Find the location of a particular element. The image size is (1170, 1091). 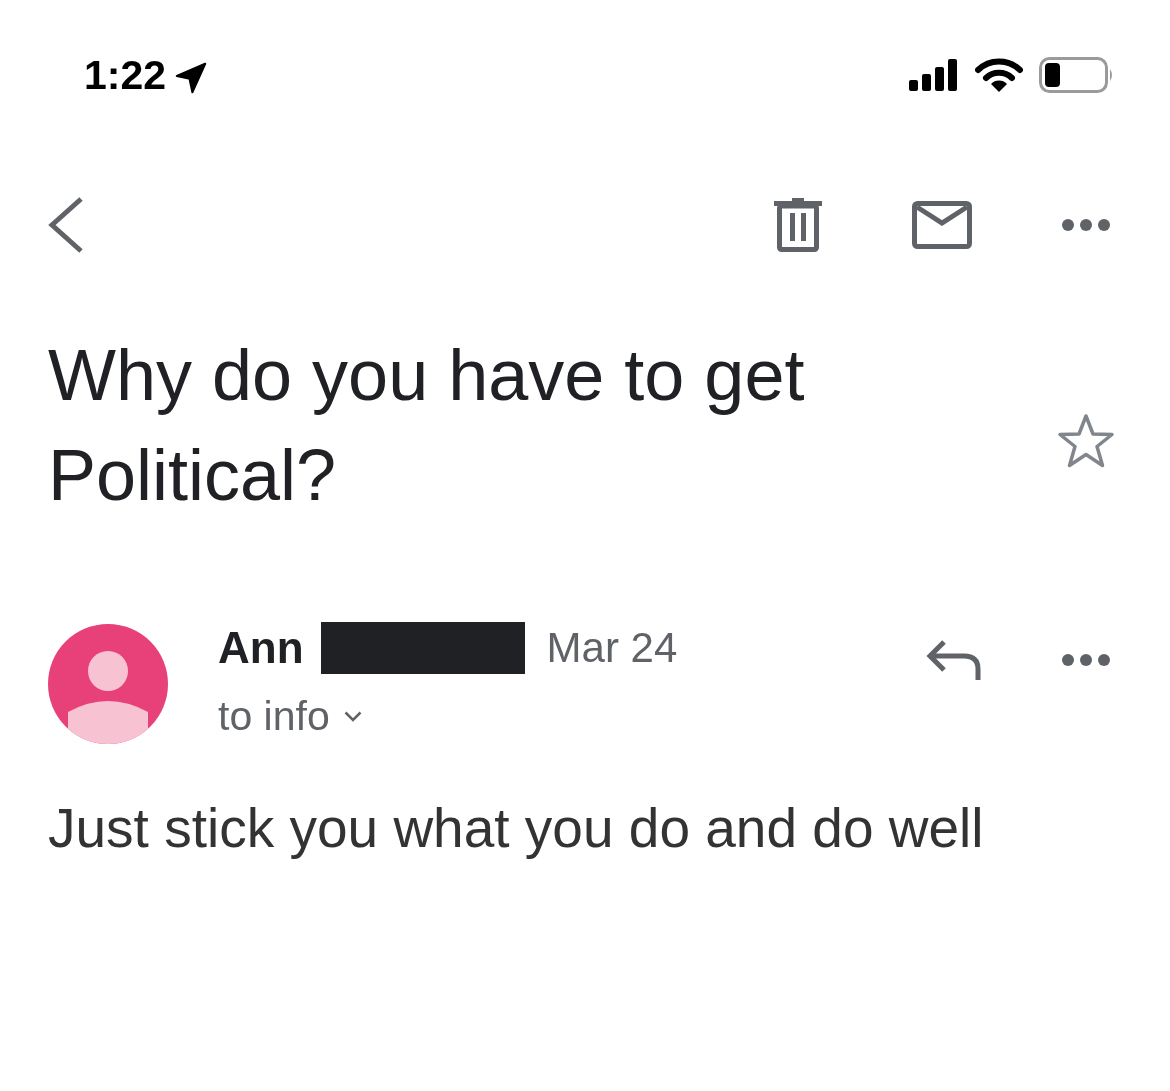

signal-icon is located at coordinates (934, 75).